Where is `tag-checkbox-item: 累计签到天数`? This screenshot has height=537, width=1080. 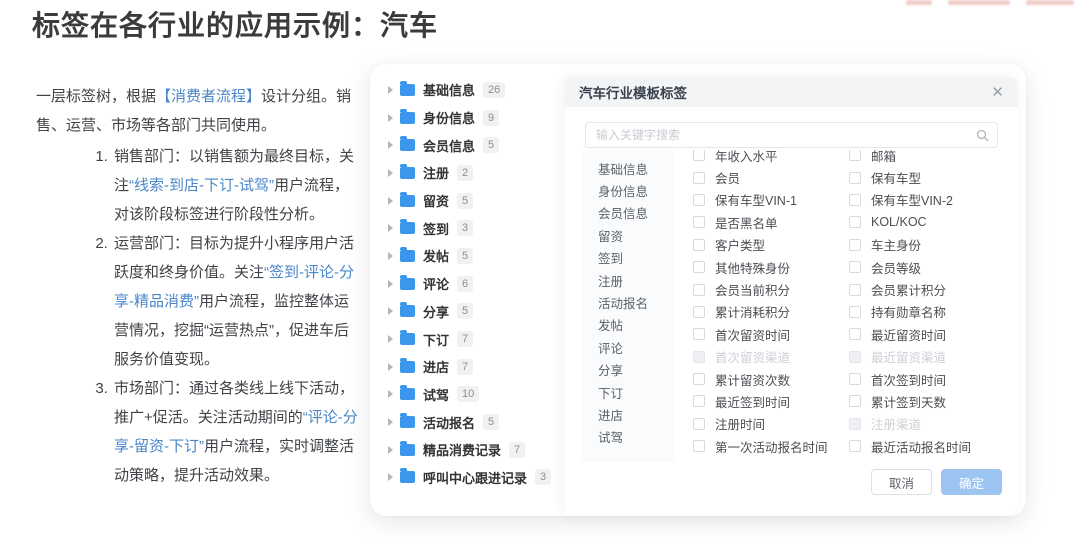
tag-checkbox-item: 累计签到天数 is located at coordinates (927, 401).